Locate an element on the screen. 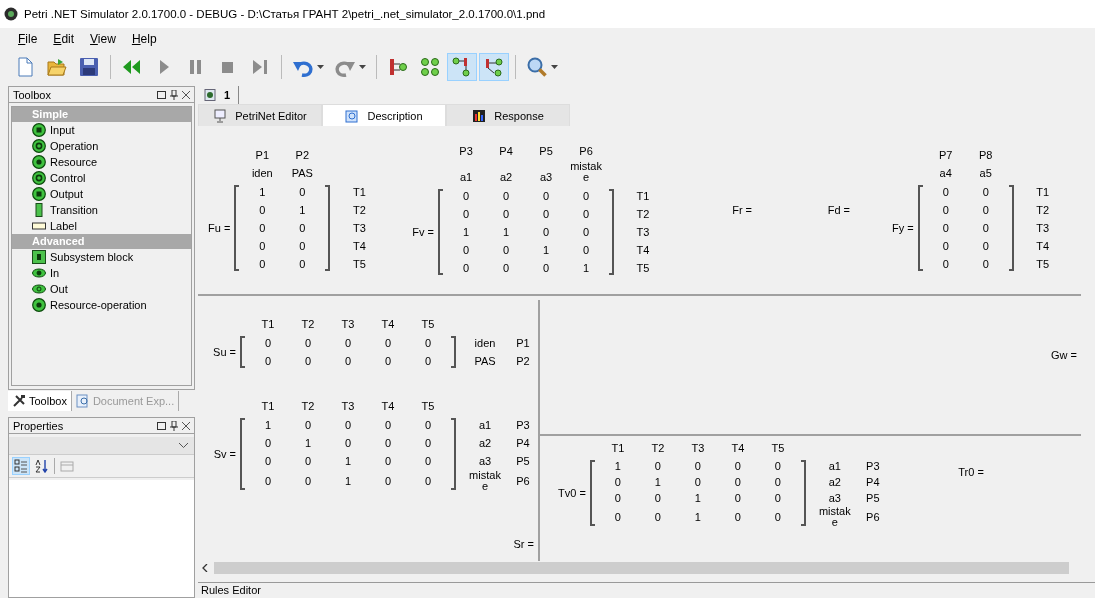 The image size is (1095, 598). toolbox-item: Control is located at coordinates (101, 178).